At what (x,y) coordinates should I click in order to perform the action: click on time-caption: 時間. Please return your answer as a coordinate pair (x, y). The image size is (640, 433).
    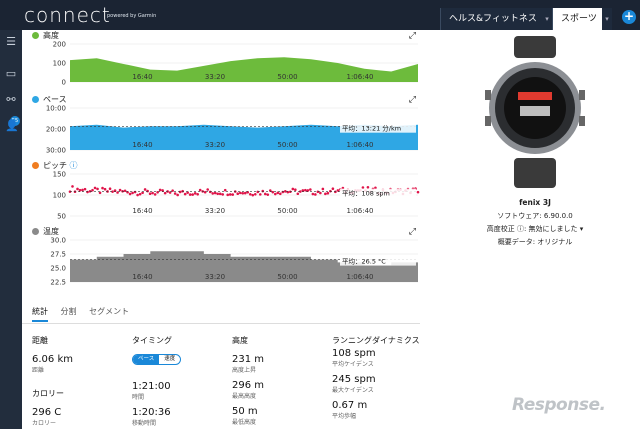
    Looking at the image, I should click on (138, 397).